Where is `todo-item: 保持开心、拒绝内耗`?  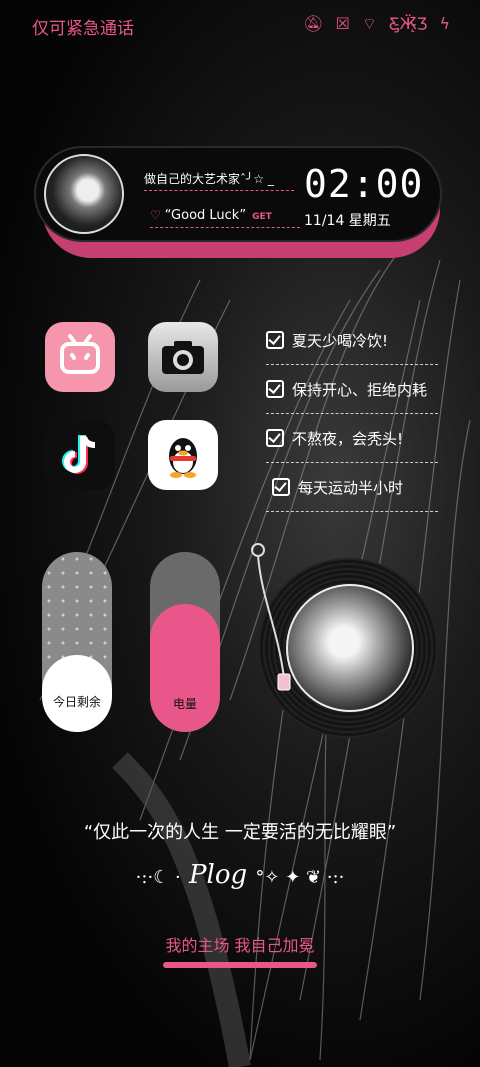 todo-item: 保持开心、拒绝内耗 is located at coordinates (352, 389).